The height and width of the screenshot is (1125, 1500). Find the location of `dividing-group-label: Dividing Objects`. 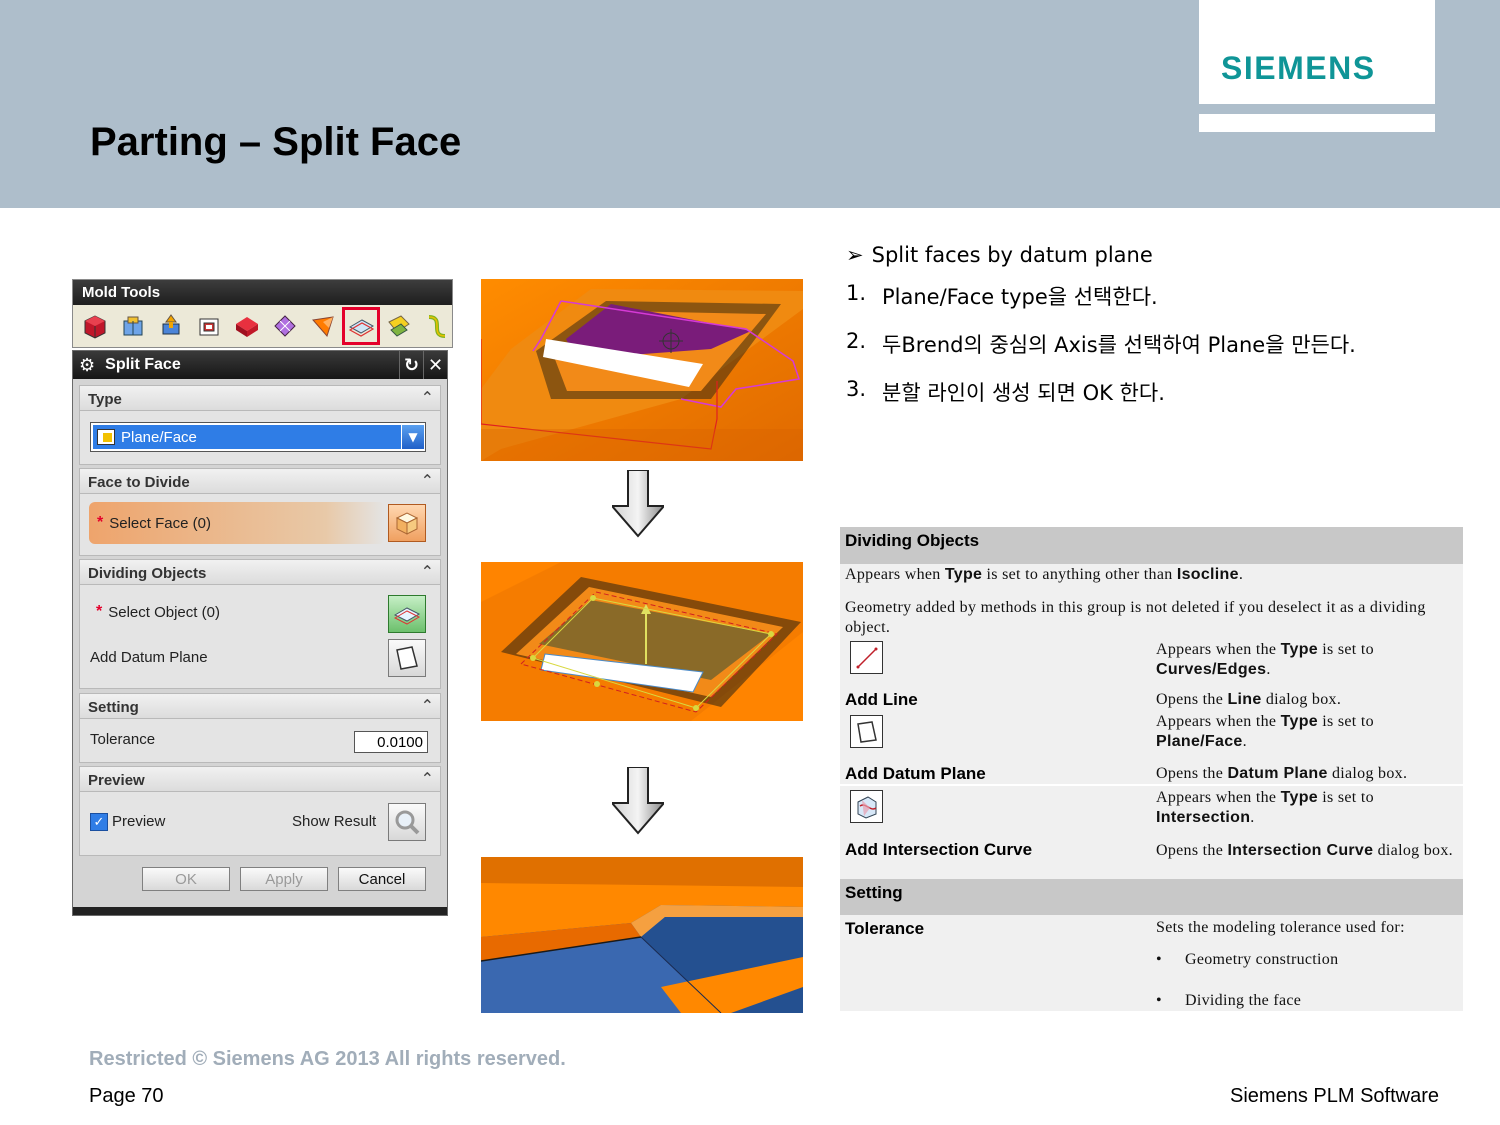

dividing-group-label: Dividing Objects is located at coordinates (147, 573).